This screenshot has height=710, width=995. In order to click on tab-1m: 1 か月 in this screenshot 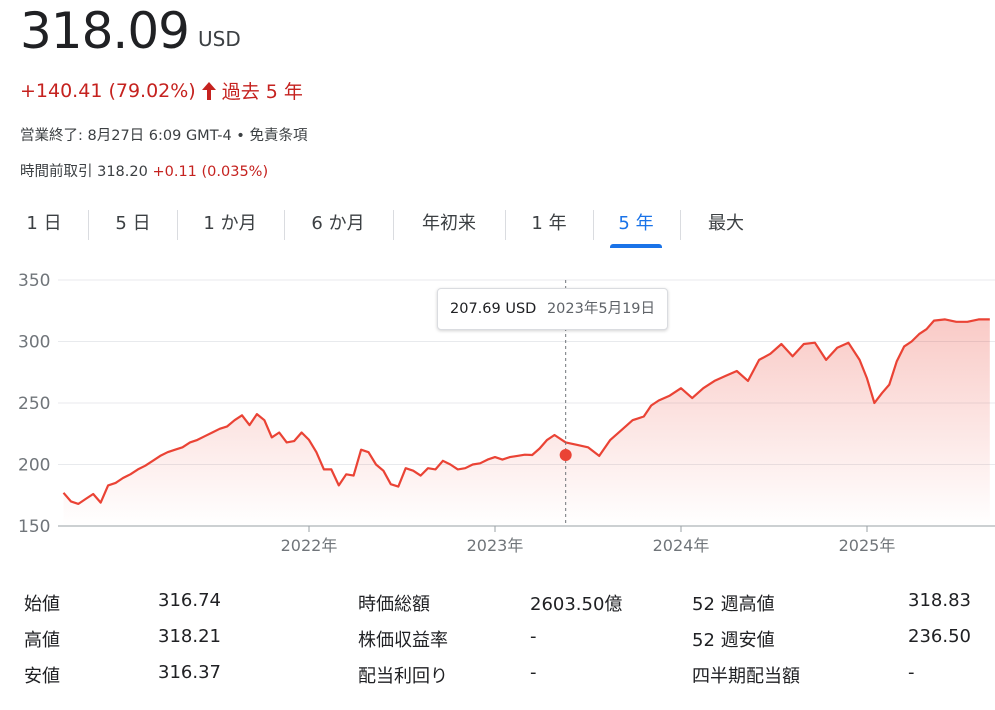, I will do `click(230, 224)`.